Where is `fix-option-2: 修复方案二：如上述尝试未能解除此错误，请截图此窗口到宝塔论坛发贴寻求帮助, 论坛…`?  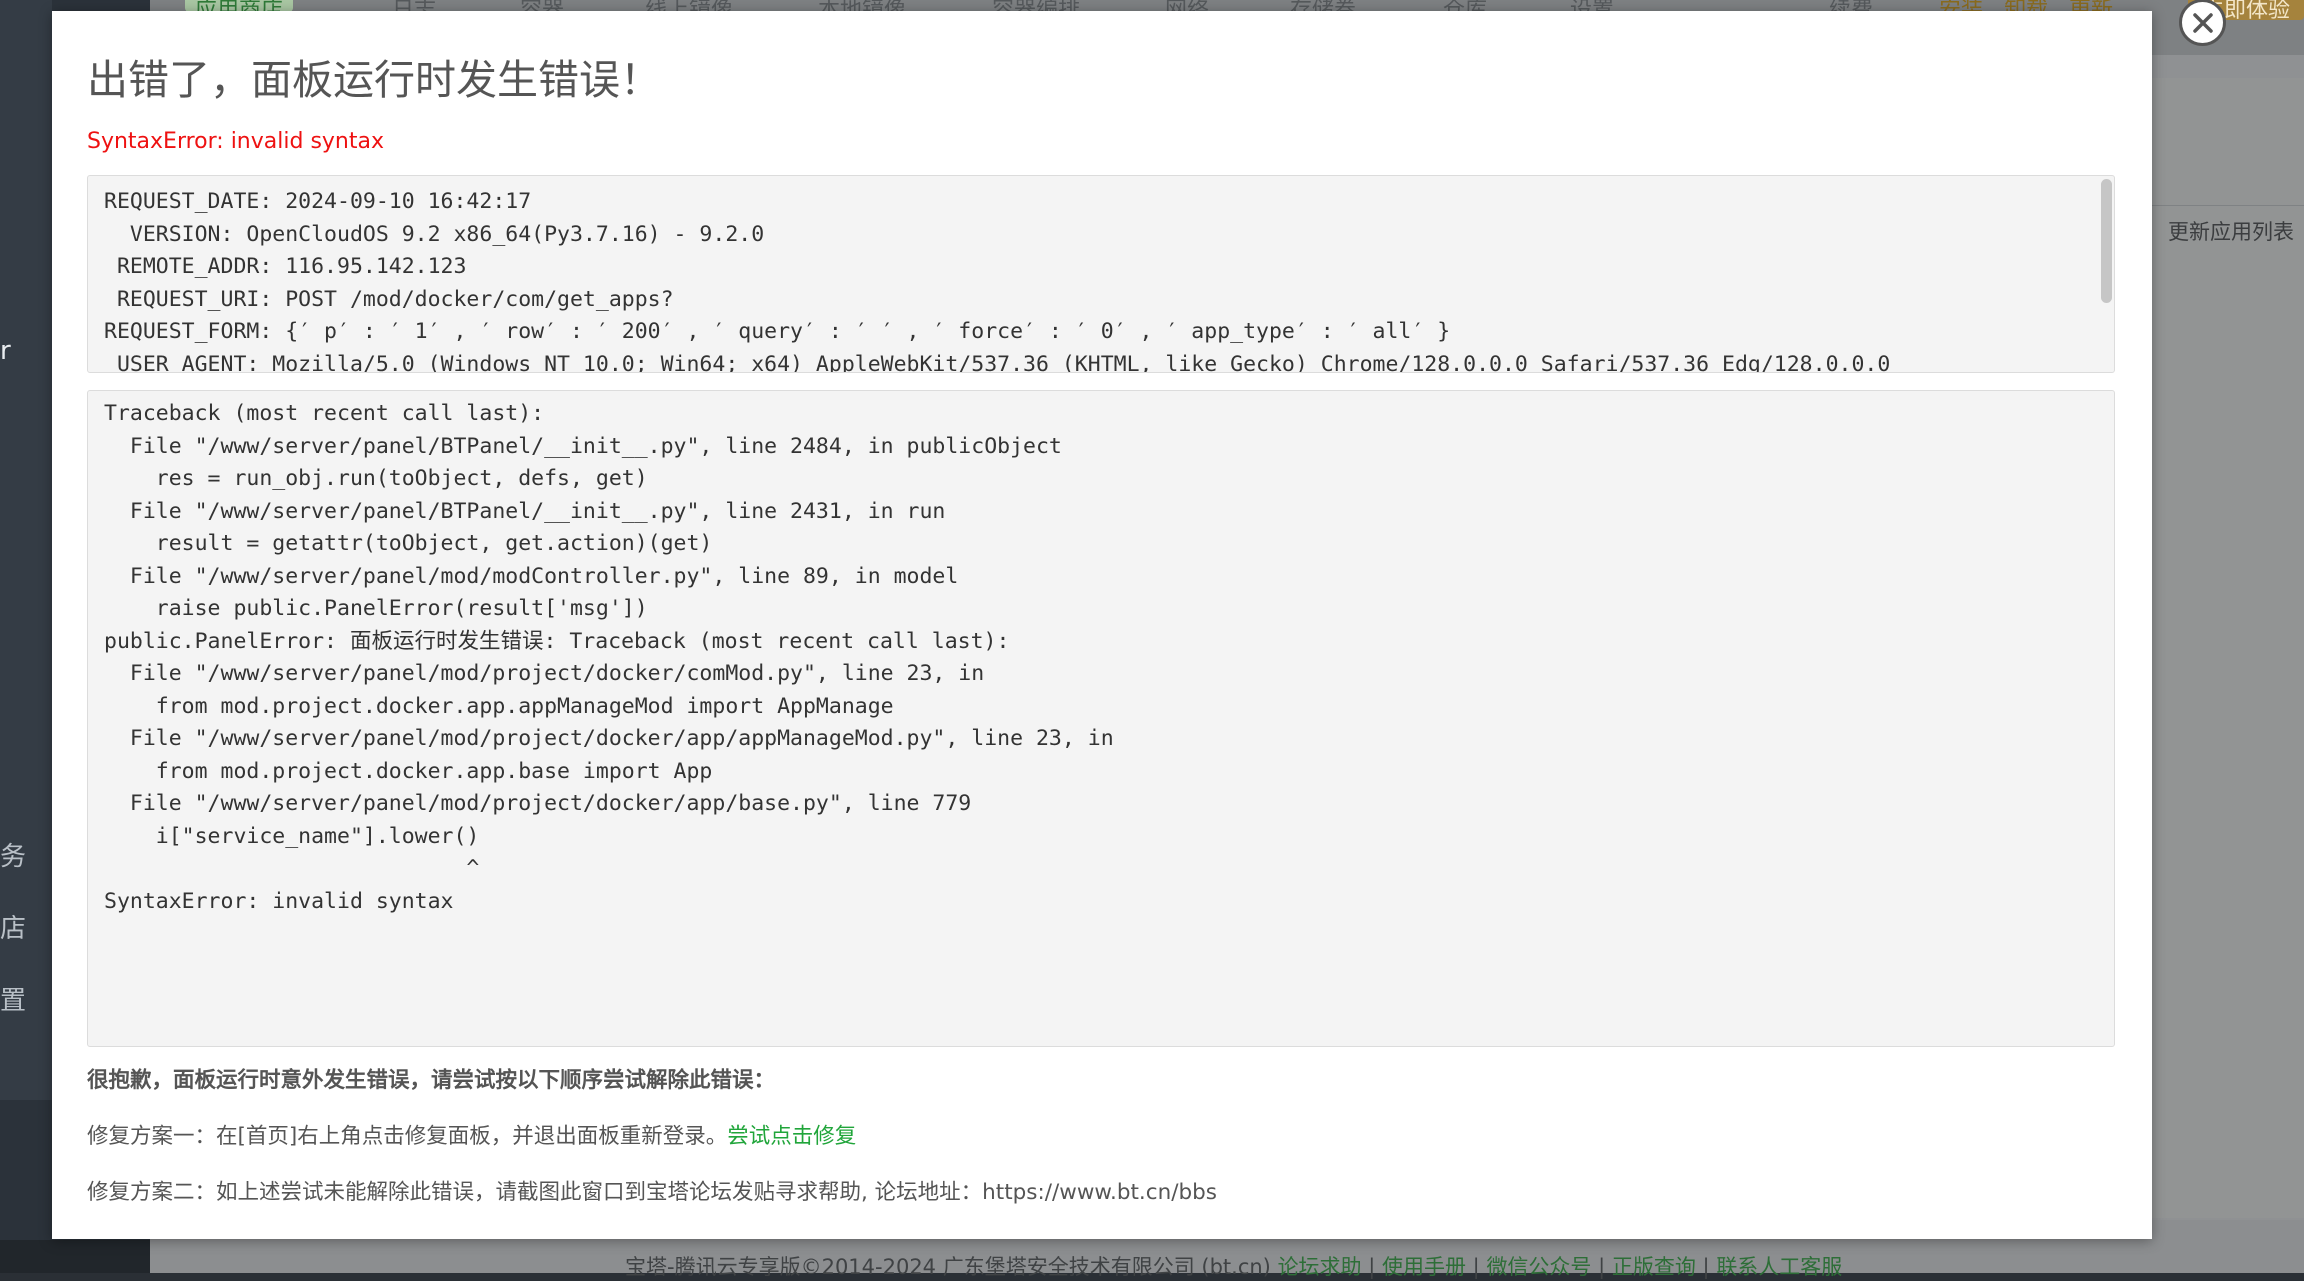
fix-option-2: 修复方案二：如上述尝试未能解除此错误，请截图此窗口到宝塔论坛发贴寻求帮助, 论坛… is located at coordinates (652, 1192).